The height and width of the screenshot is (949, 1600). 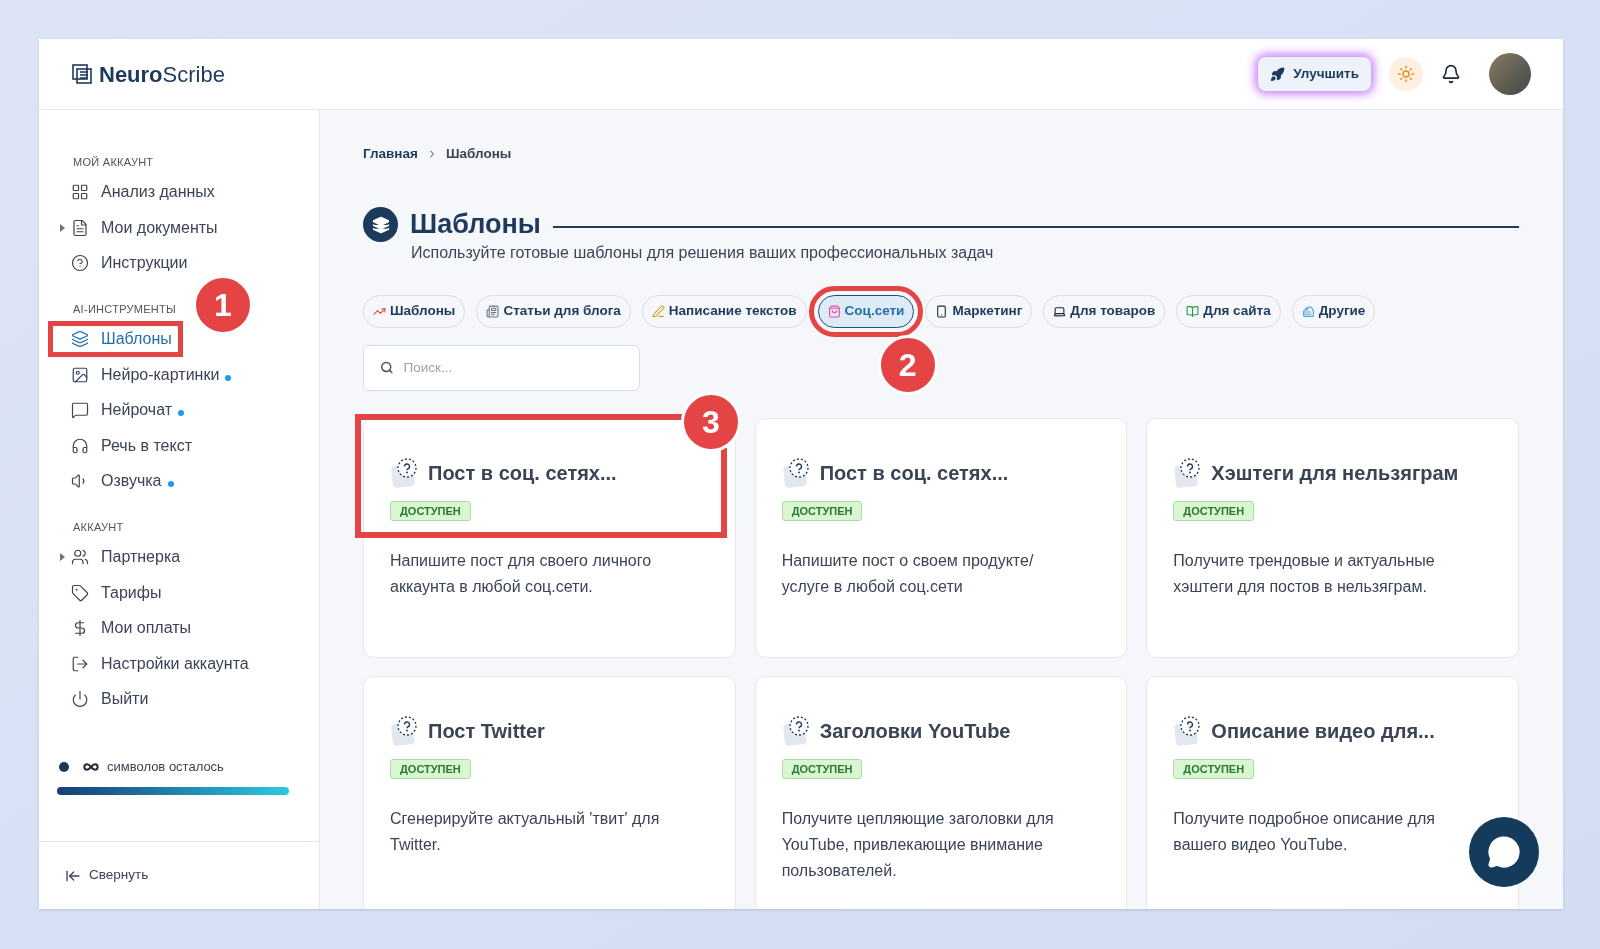 I want to click on document-icon, so click(x=80, y=227).